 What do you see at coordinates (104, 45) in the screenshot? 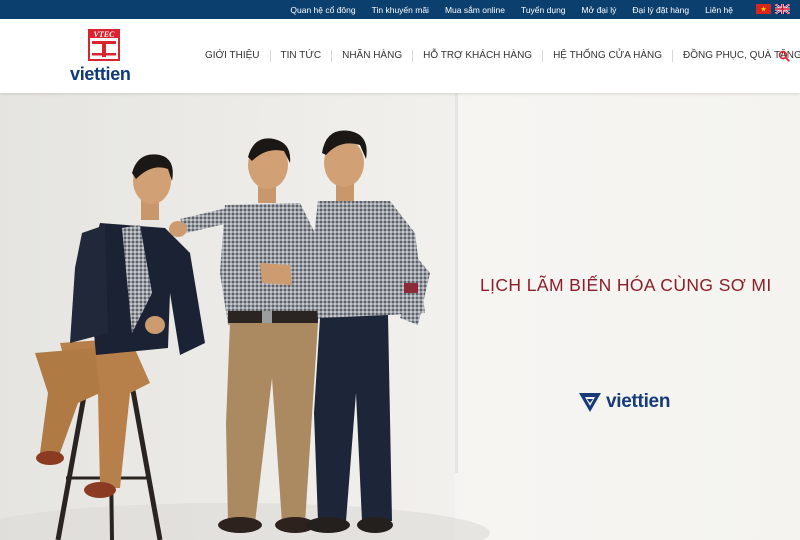
I see `vtec-logo-mark: VTEC` at bounding box center [104, 45].